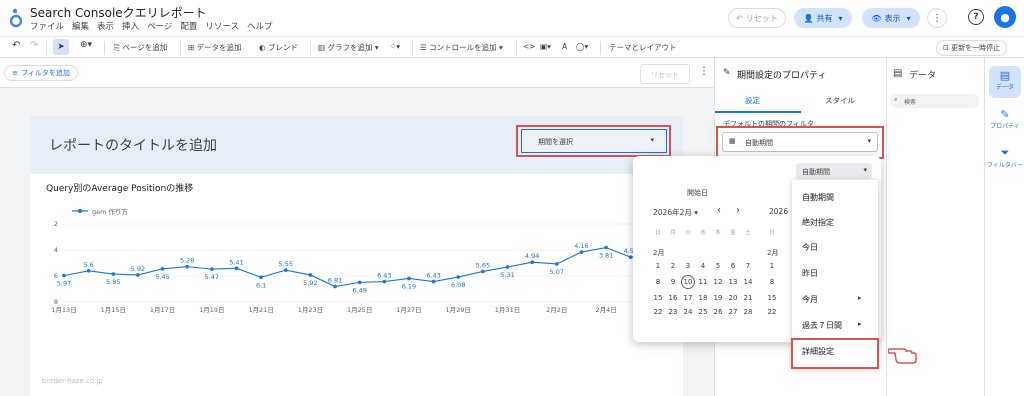 The image size is (1024, 396). I want to click on code-icon: <>, so click(529, 46).